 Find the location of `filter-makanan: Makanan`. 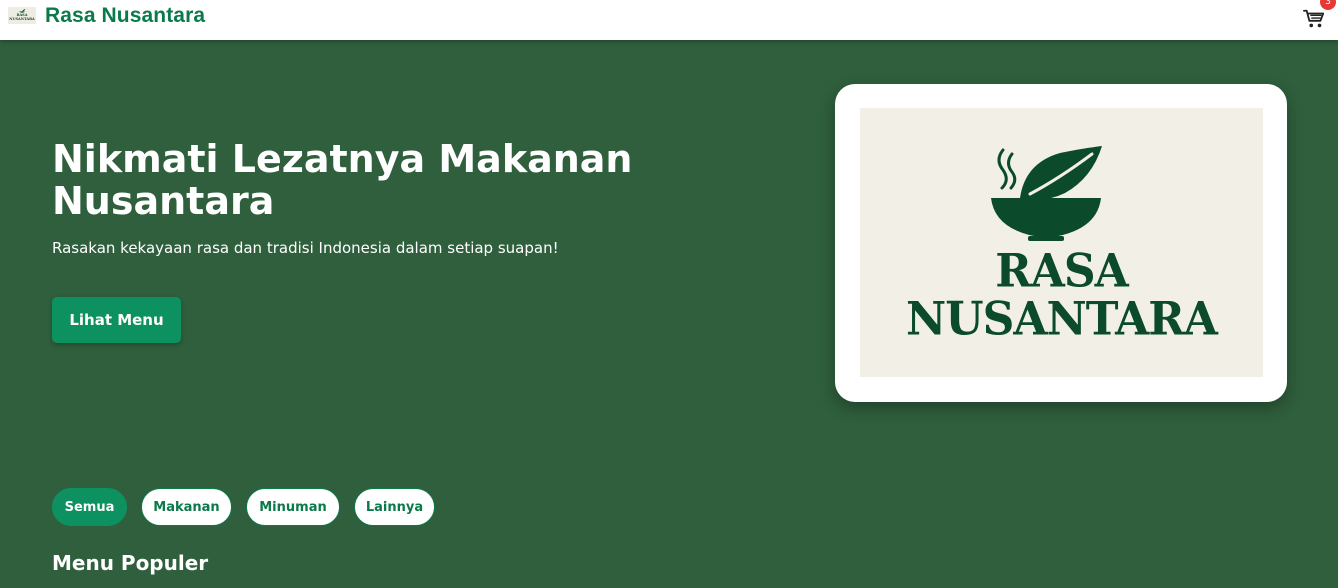

filter-makanan: Makanan is located at coordinates (186, 507).